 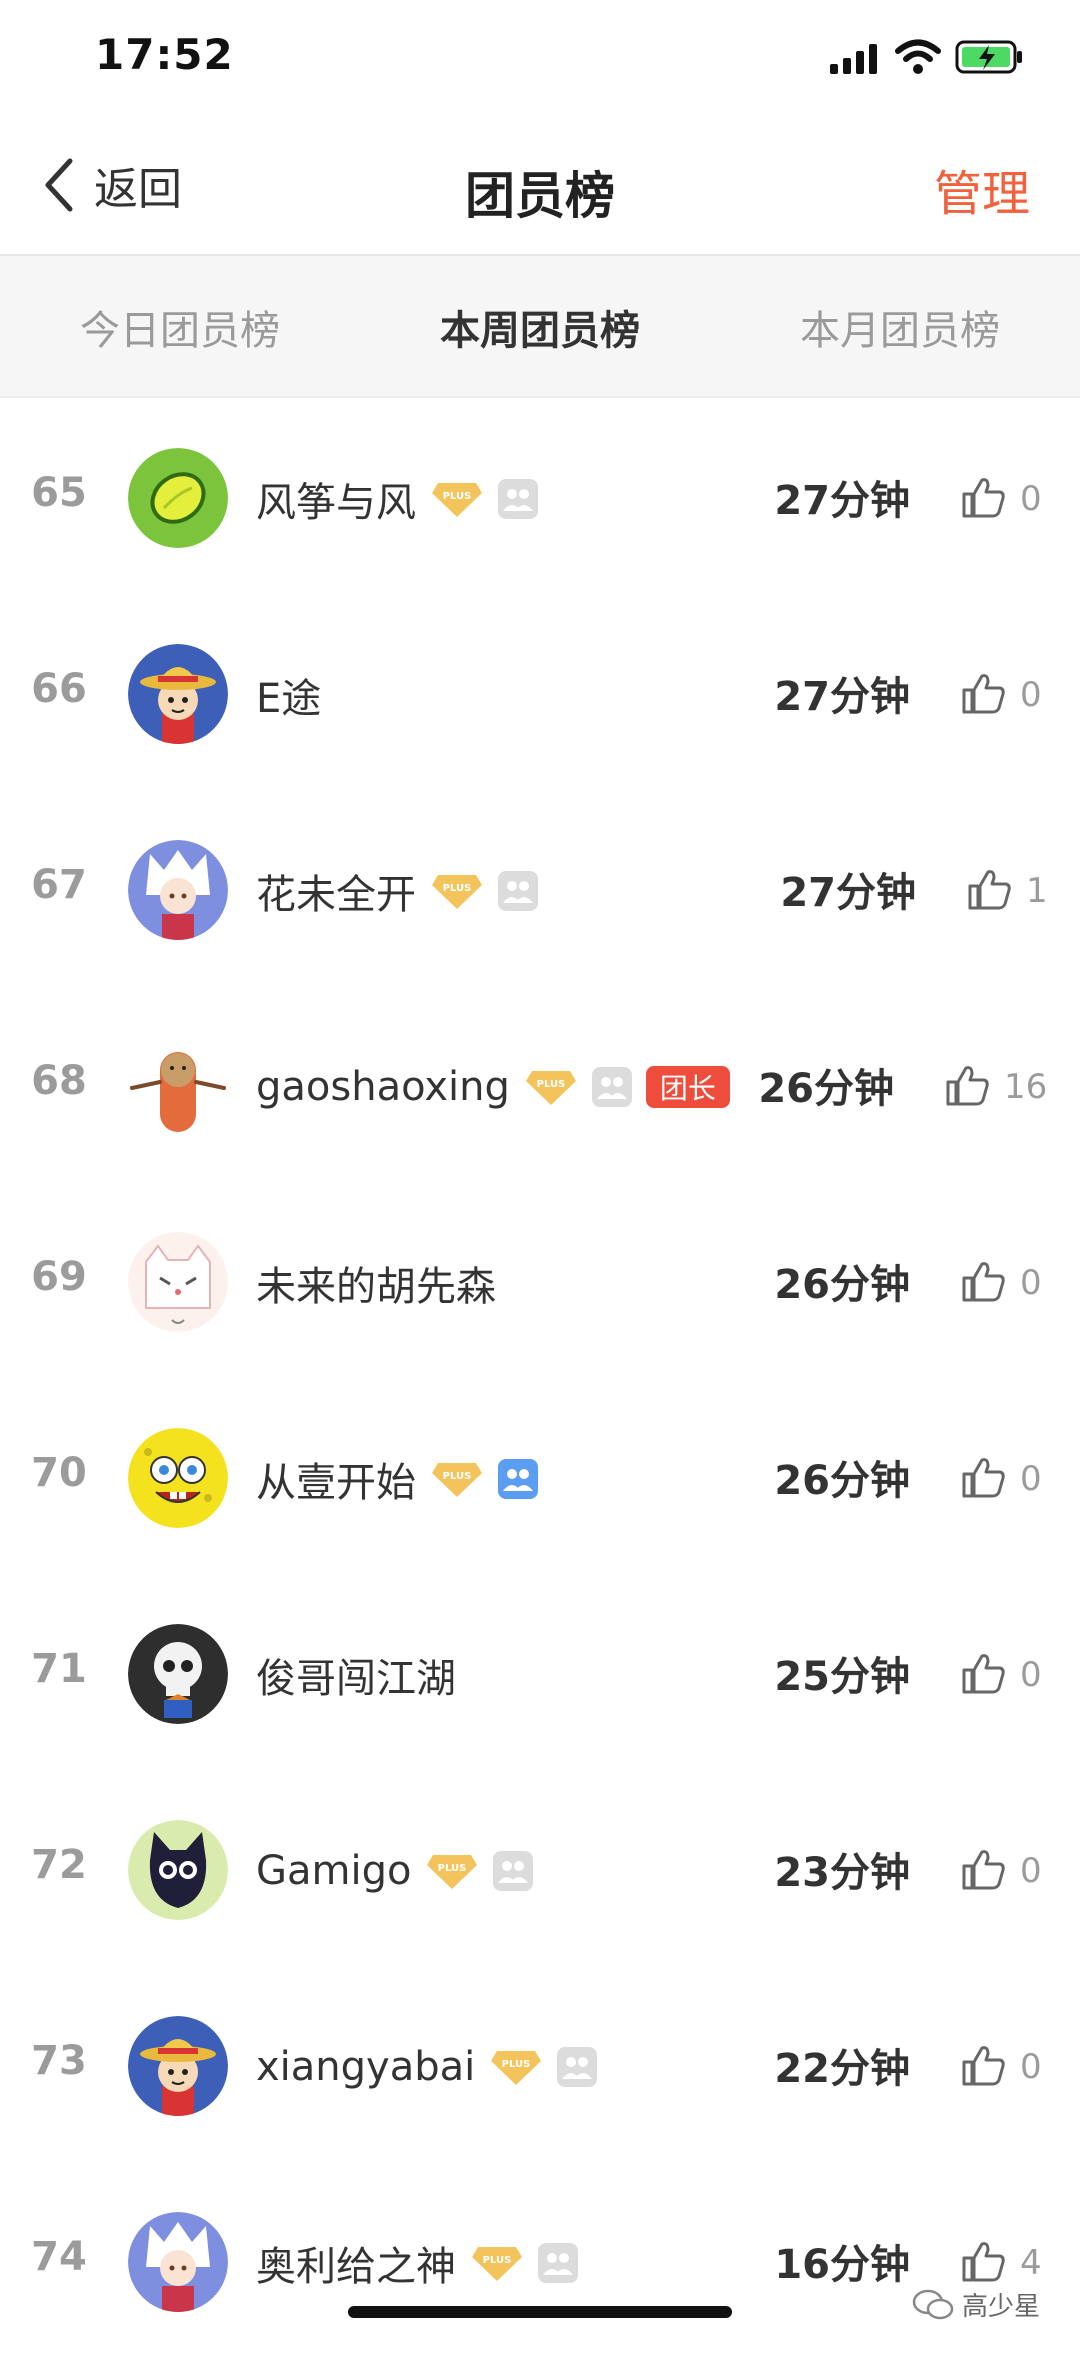 What do you see at coordinates (900, 327) in the screenshot?
I see `tab-this-month: 本月团员榜` at bounding box center [900, 327].